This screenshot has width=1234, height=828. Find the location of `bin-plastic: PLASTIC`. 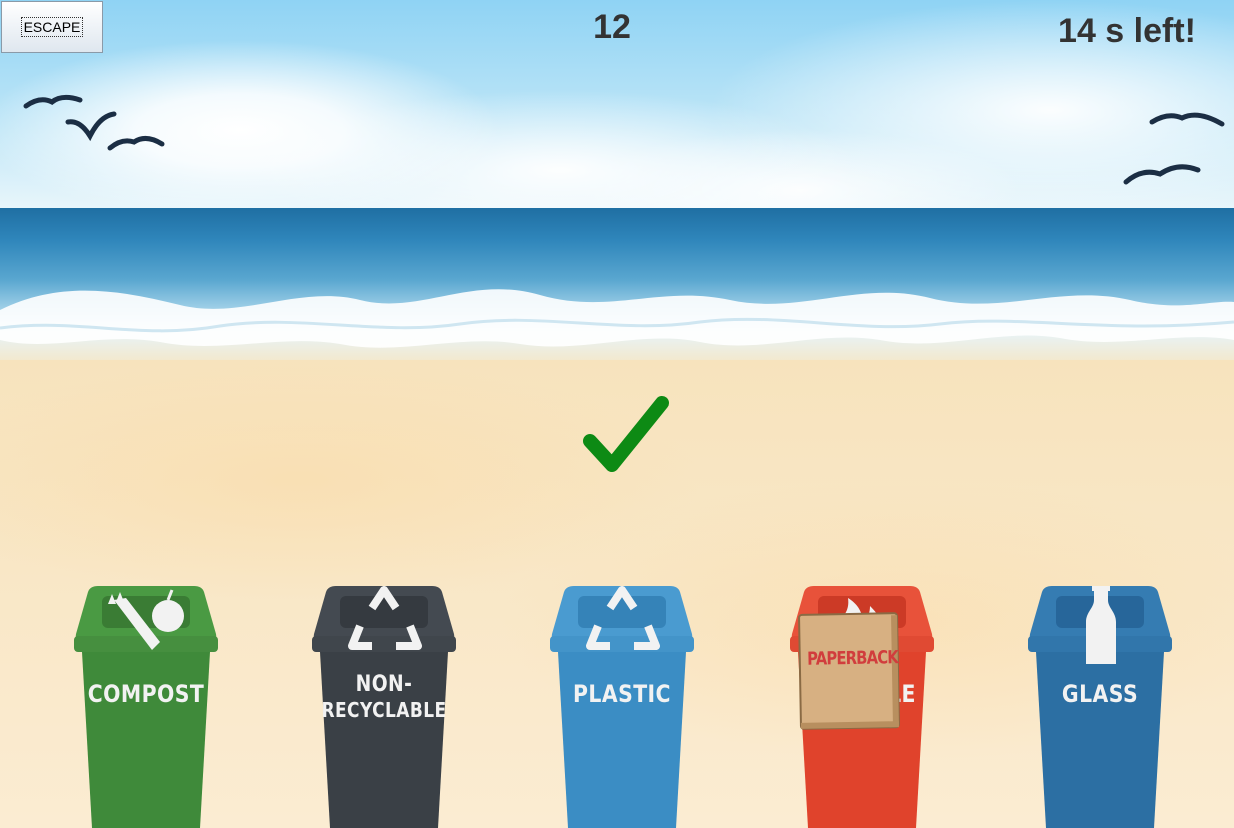

bin-plastic: PLASTIC is located at coordinates (622, 707).